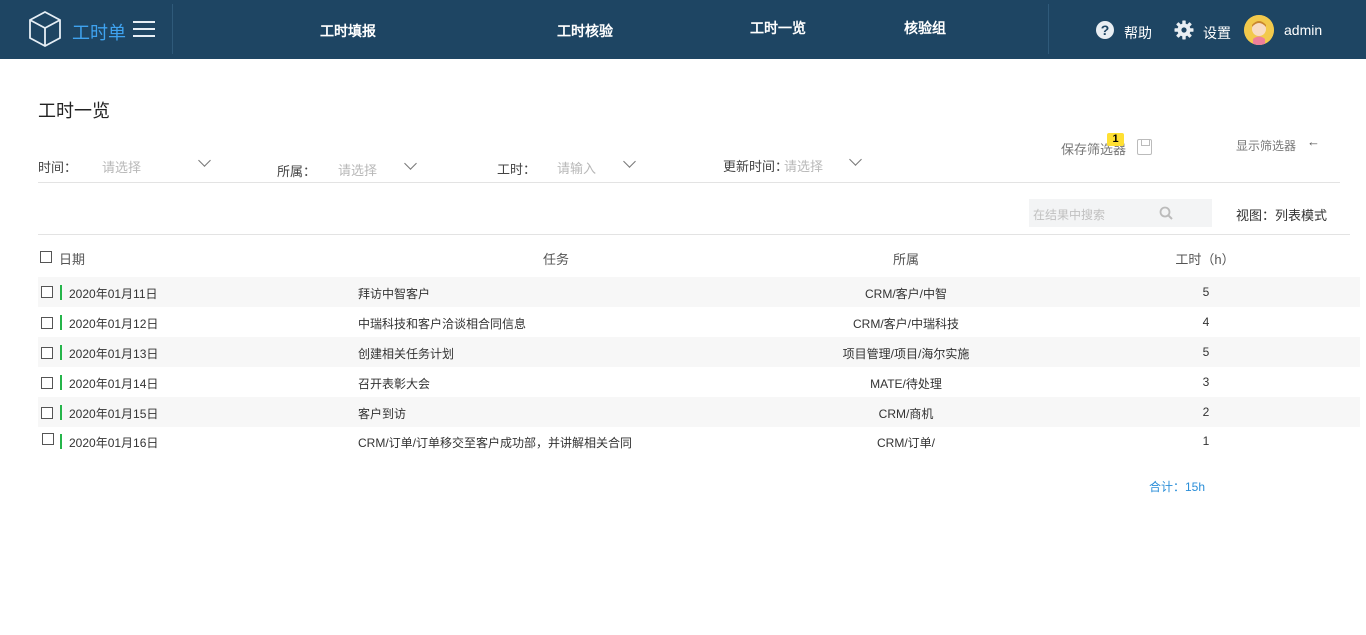 This screenshot has height=635, width=1366. Describe the element at coordinates (699, 292) in the screenshot. I see `table-row: 2020年01月11日 拜访中智客户 CRM/客户/中智 5` at that location.